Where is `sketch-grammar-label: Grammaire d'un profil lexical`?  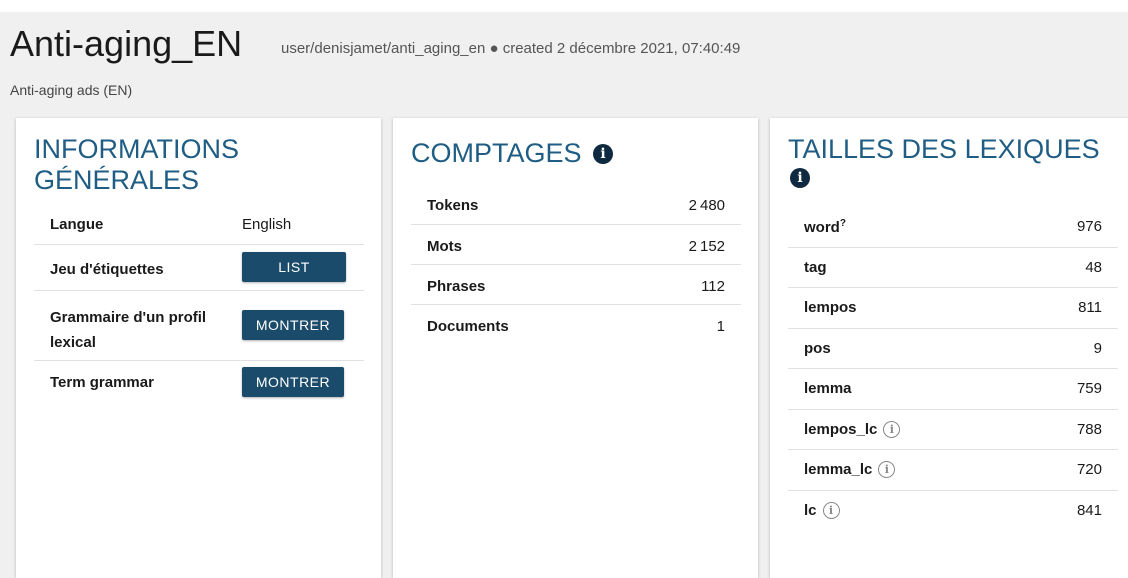 sketch-grammar-label: Grammaire d'un profil lexical is located at coordinates (128, 330).